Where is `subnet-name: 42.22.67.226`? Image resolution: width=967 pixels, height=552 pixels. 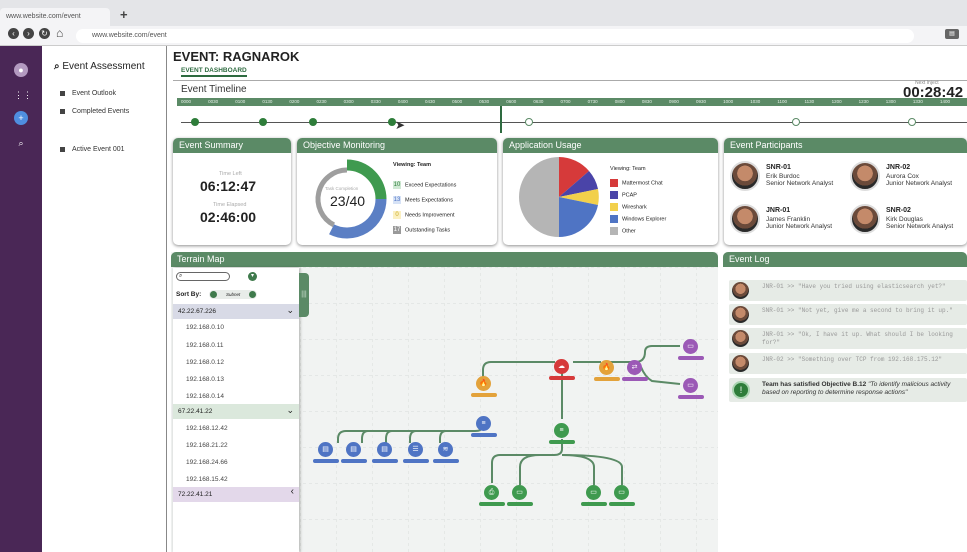
subnet-name: 42.22.67.226 is located at coordinates (197, 311).